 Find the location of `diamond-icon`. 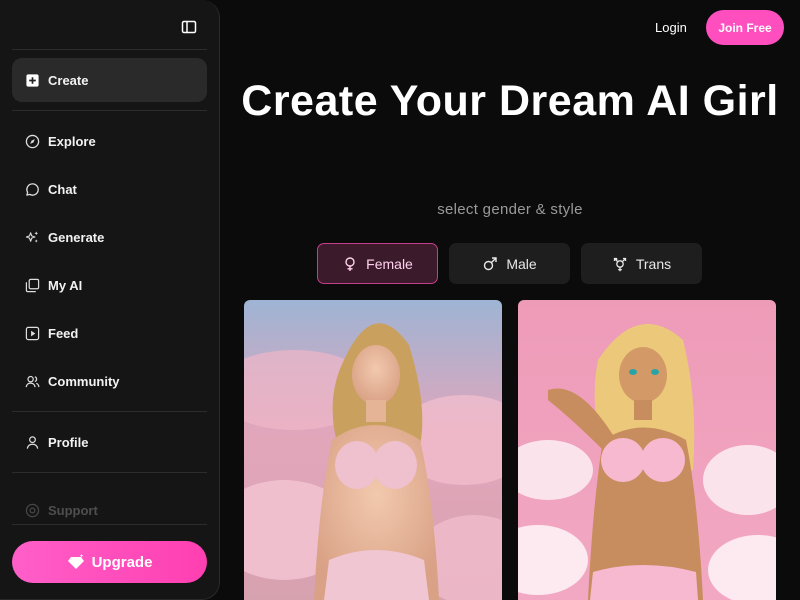

diamond-icon is located at coordinates (76, 562).